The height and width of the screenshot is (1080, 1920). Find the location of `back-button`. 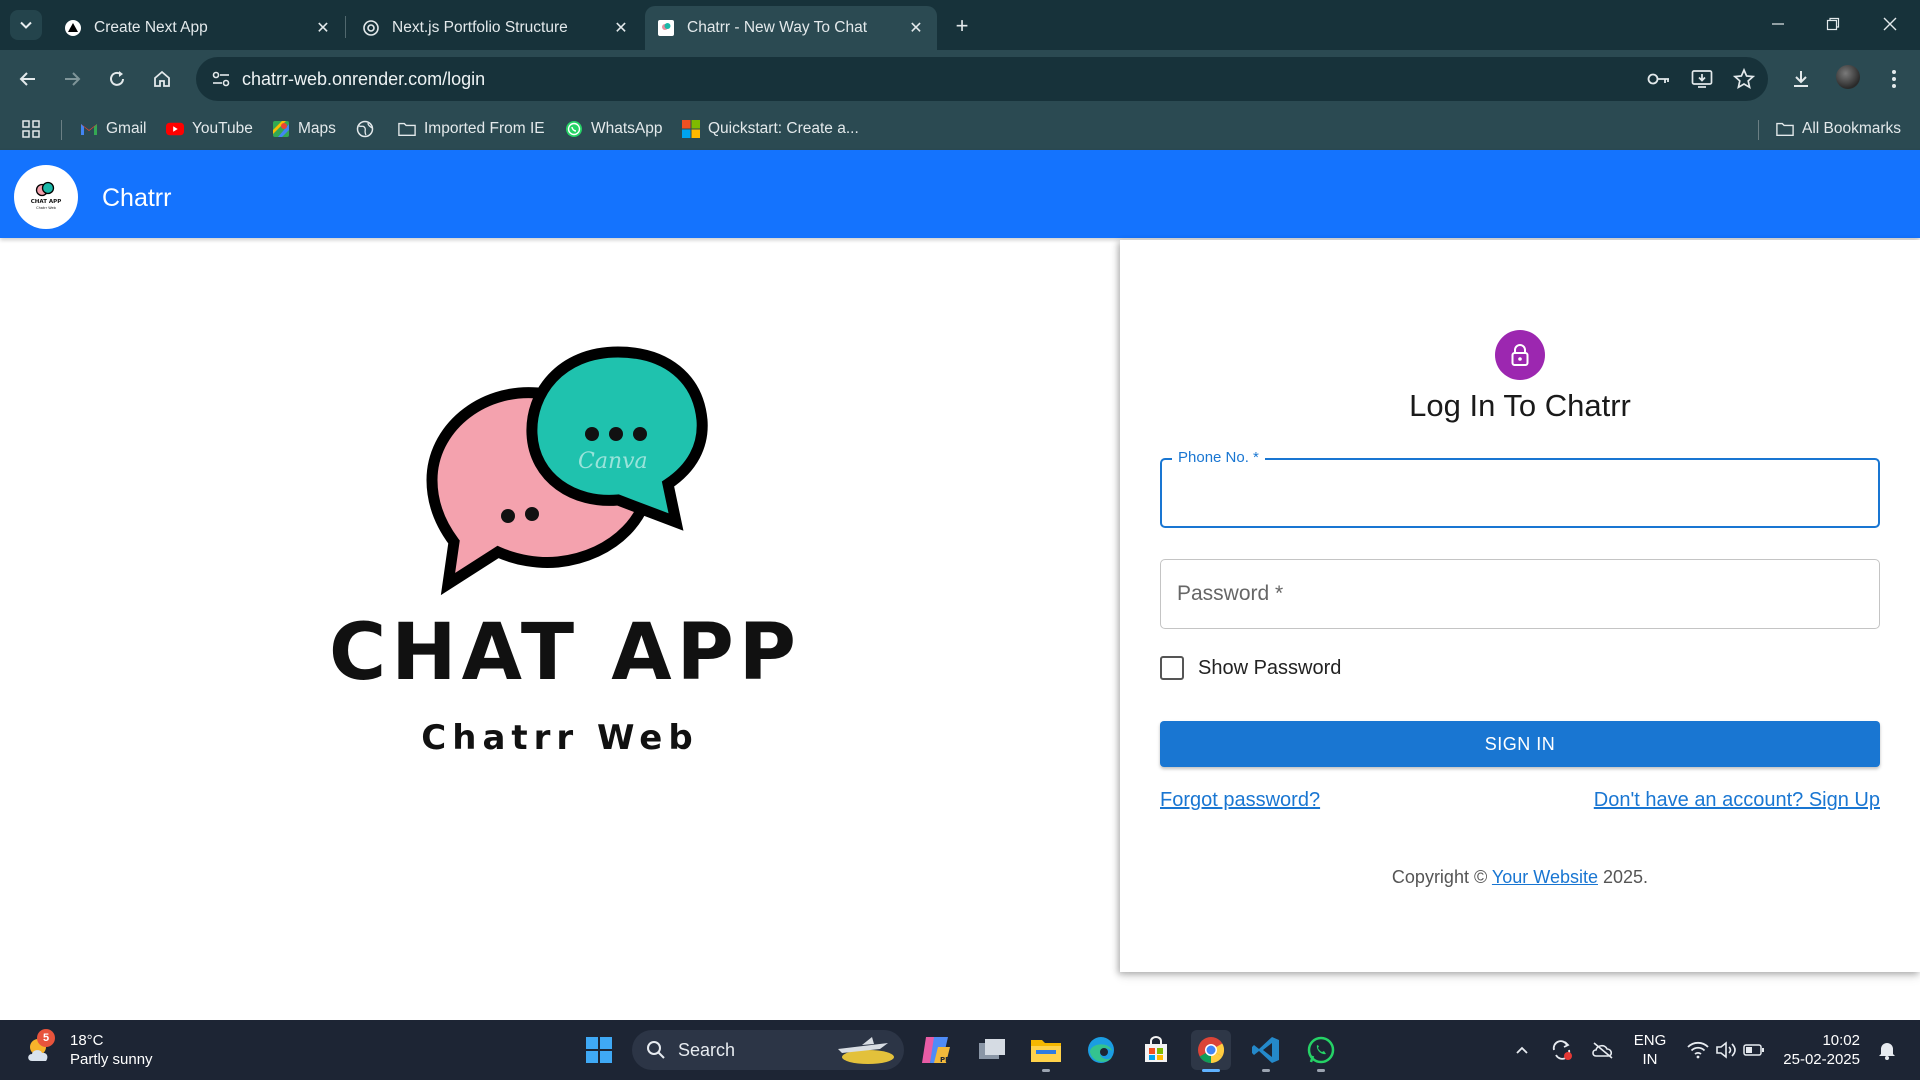

back-button is located at coordinates (28, 79).